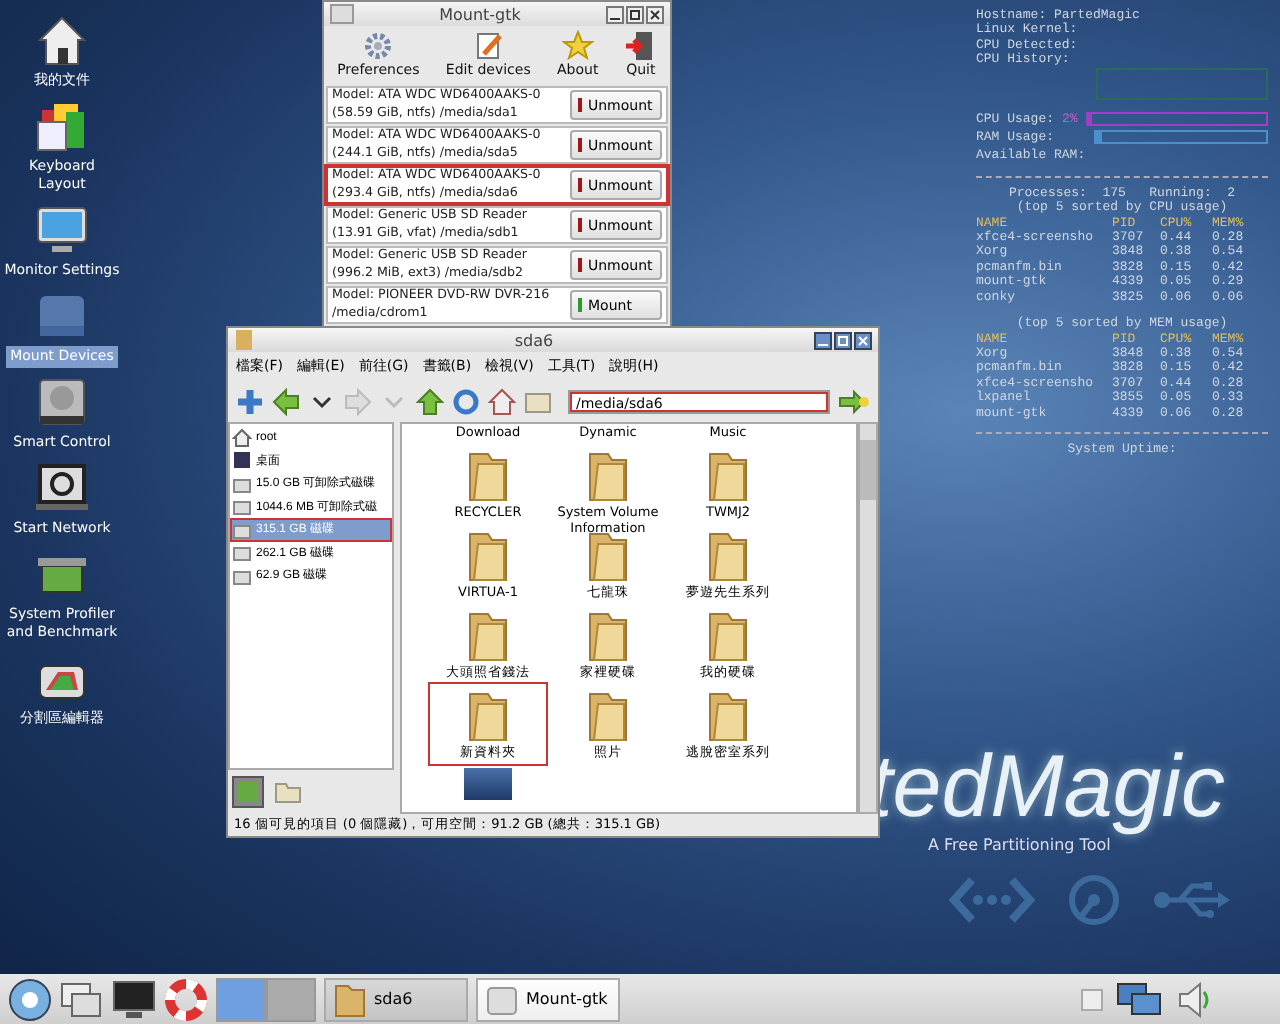  Describe the element at coordinates (186, 999) in the screenshot. I see `lifebuoy-icon` at that location.